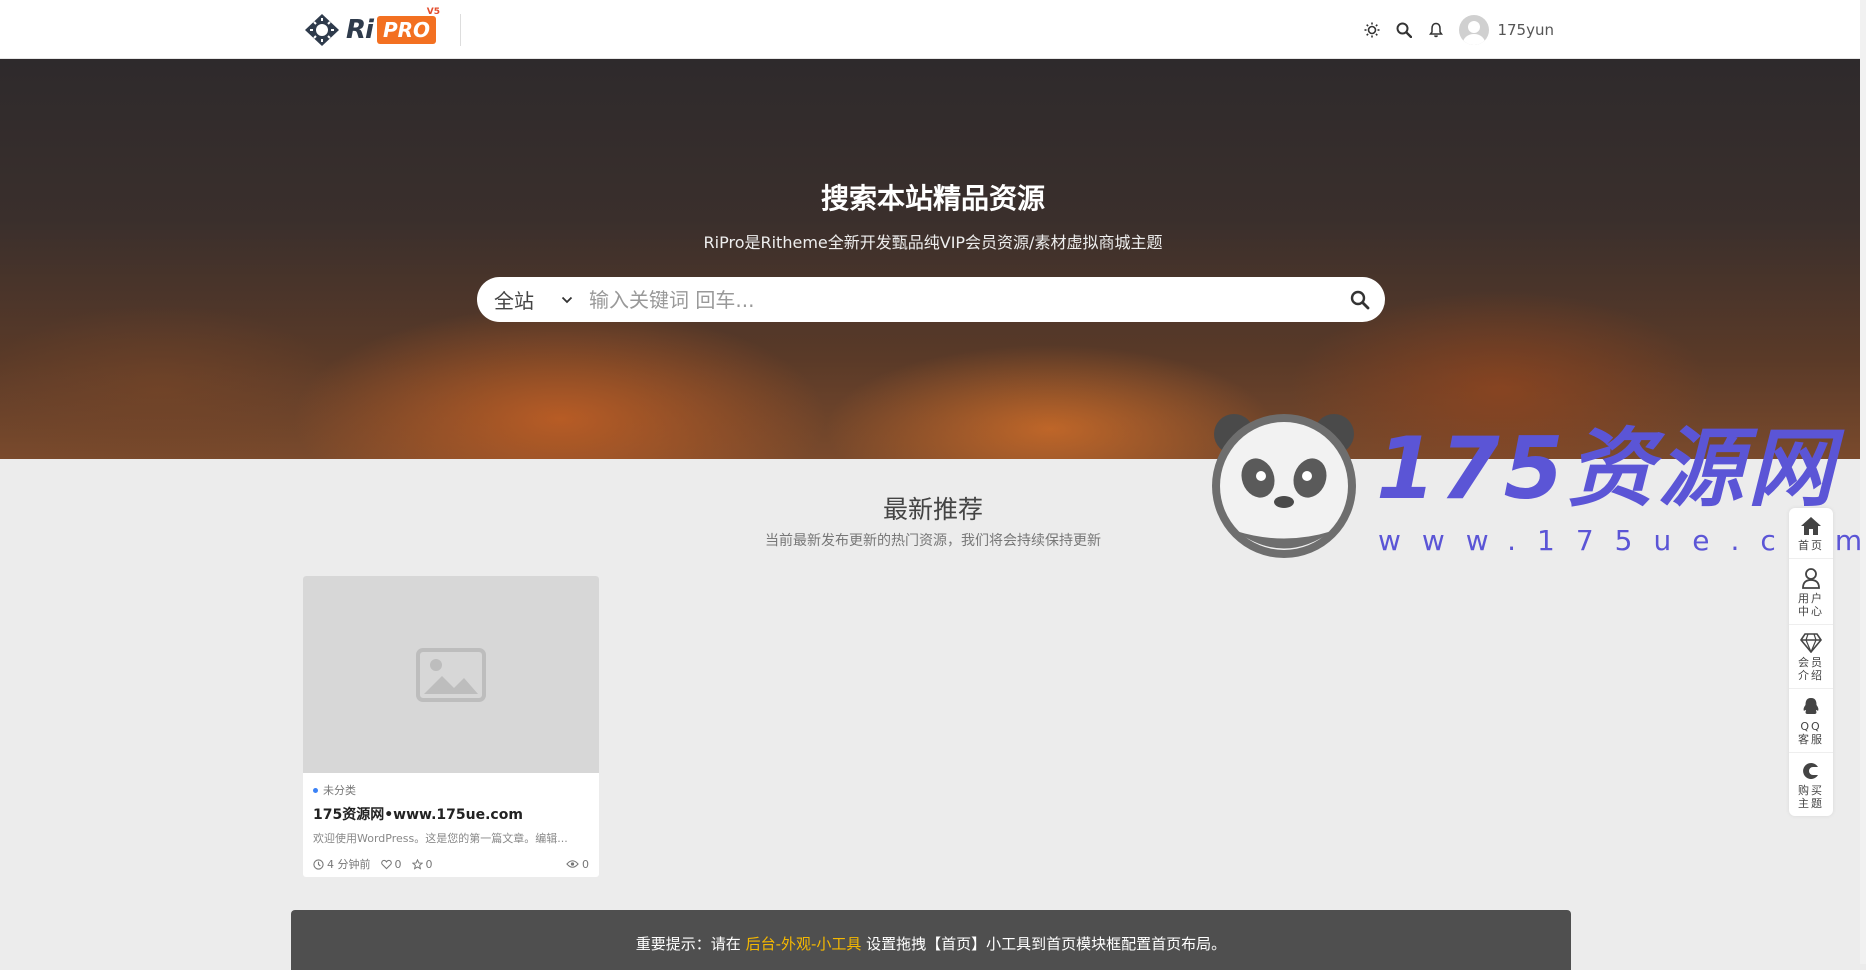  I want to click on sidebar-qq-service-label: QQ客服, so click(1811, 733).